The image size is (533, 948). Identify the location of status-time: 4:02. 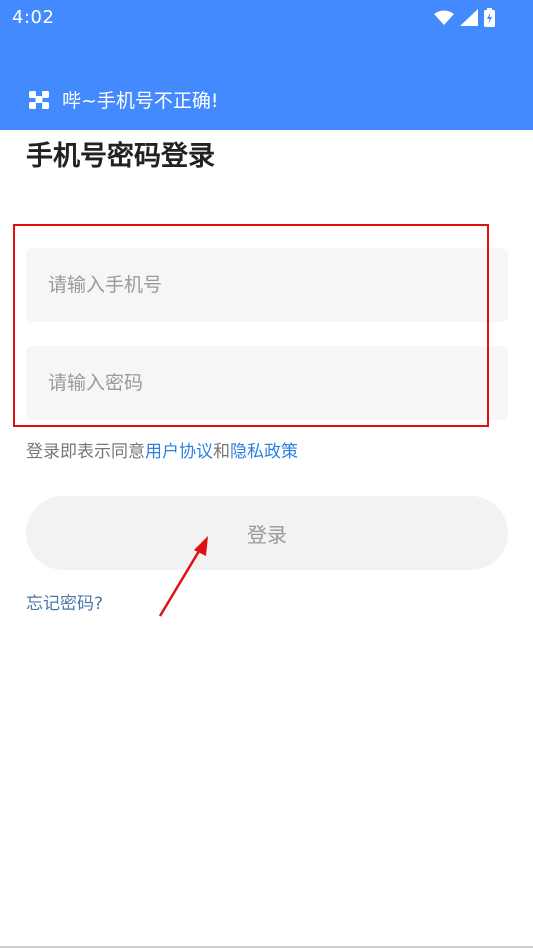
(33, 17).